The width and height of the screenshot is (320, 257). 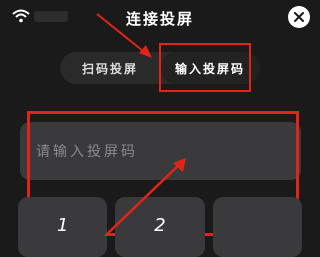 I want to click on keypad-key, so click(x=257, y=227).